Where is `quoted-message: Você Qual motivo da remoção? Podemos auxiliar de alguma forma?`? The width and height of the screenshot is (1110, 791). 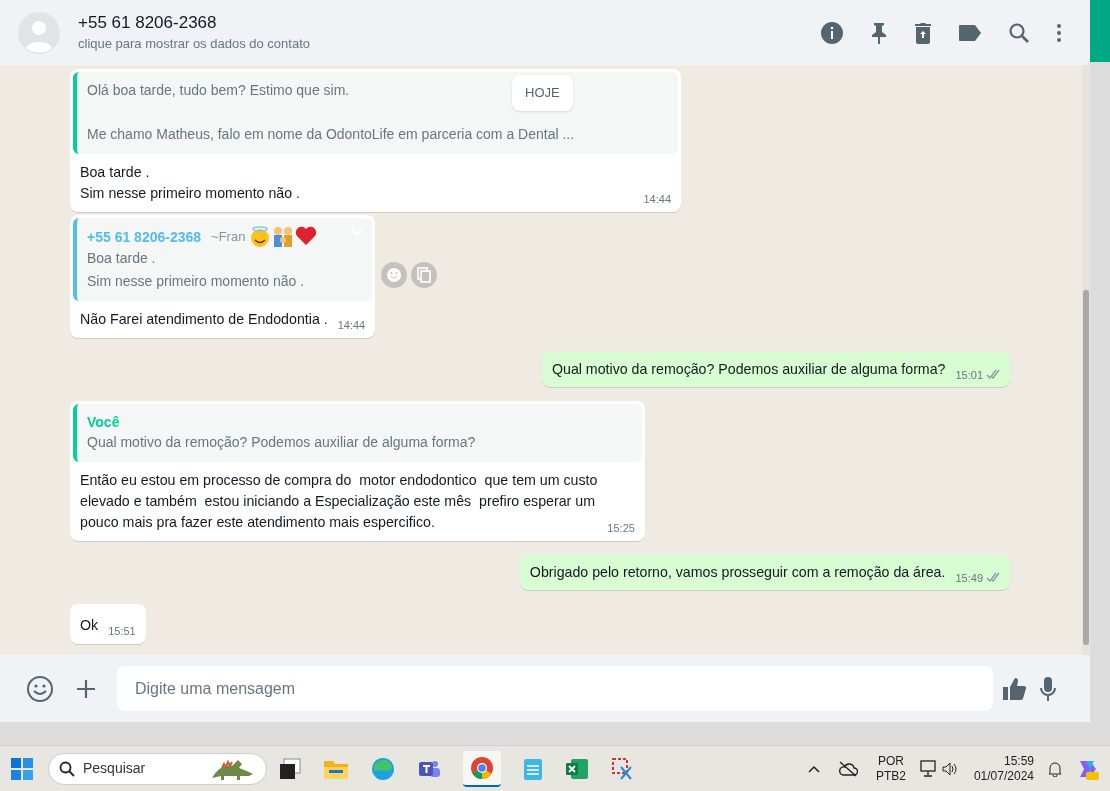 quoted-message: Você Qual motivo da remoção? Podemos auxiliar de alguma forma? is located at coordinates (357, 433).